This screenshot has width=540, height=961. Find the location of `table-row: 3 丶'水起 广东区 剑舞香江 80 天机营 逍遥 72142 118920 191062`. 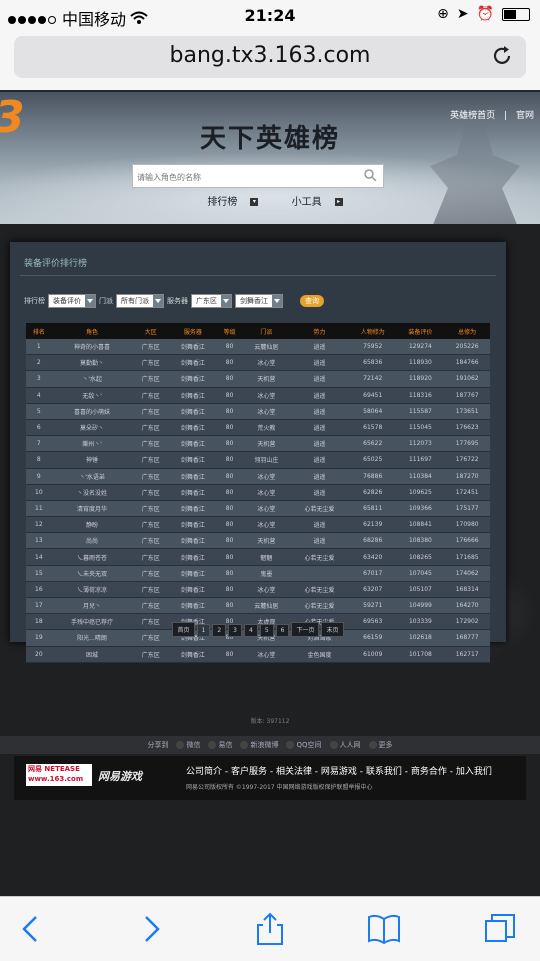

table-row: 3 丶'水起 广东区 剑舞香江 80 天机营 逍遥 72142 118920 191062 is located at coordinates (258, 379).